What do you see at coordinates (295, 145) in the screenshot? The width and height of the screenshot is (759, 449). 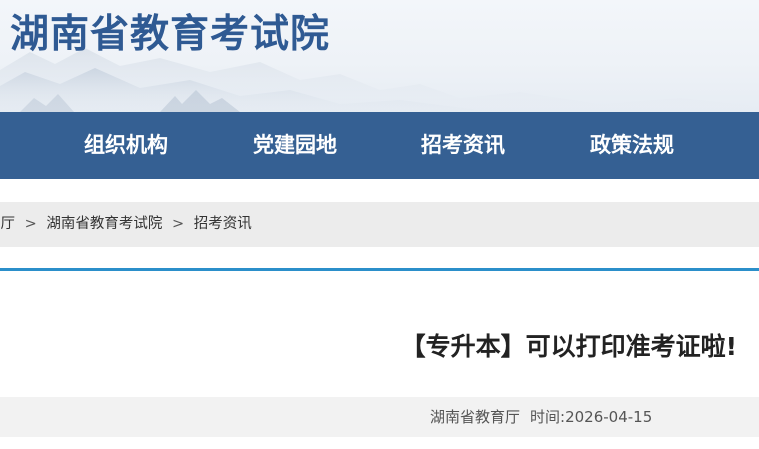 I see `nav-item-party-building: 党建园地` at bounding box center [295, 145].